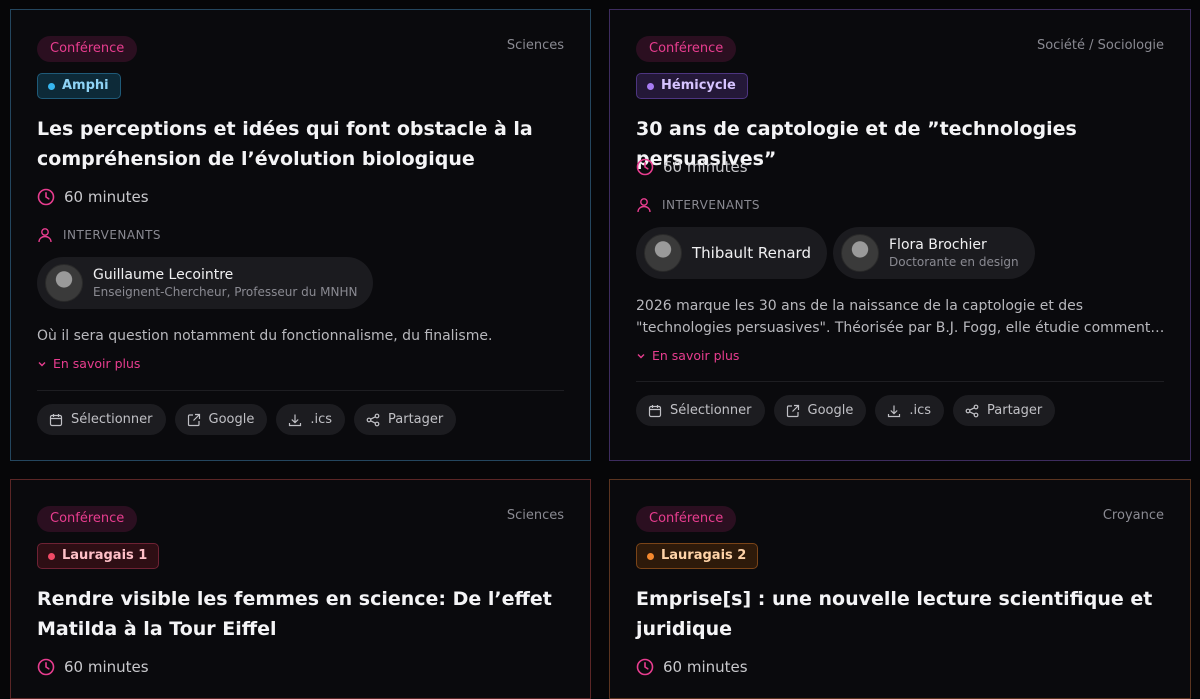 The width and height of the screenshot is (1200, 699). I want to click on room-label: Hémicycle, so click(698, 85).